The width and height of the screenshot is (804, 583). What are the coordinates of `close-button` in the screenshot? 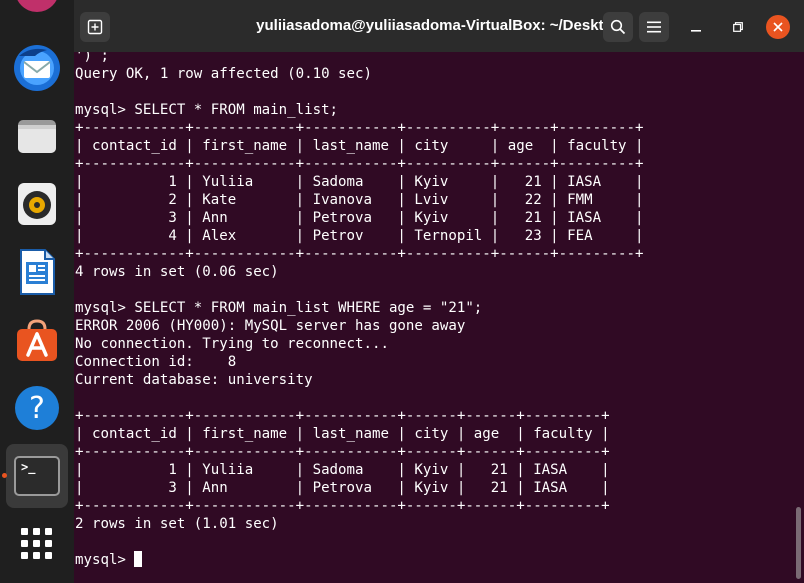 It's located at (778, 27).